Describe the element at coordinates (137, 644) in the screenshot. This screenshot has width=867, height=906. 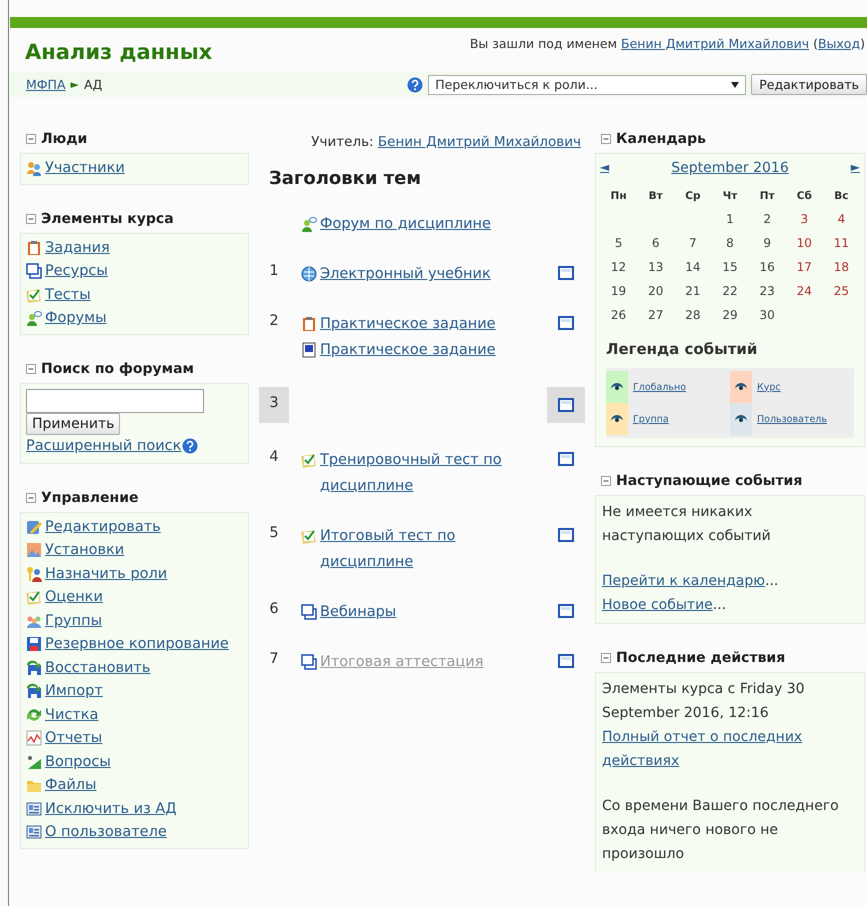
I see `menu-link: Резервное копирование` at that location.